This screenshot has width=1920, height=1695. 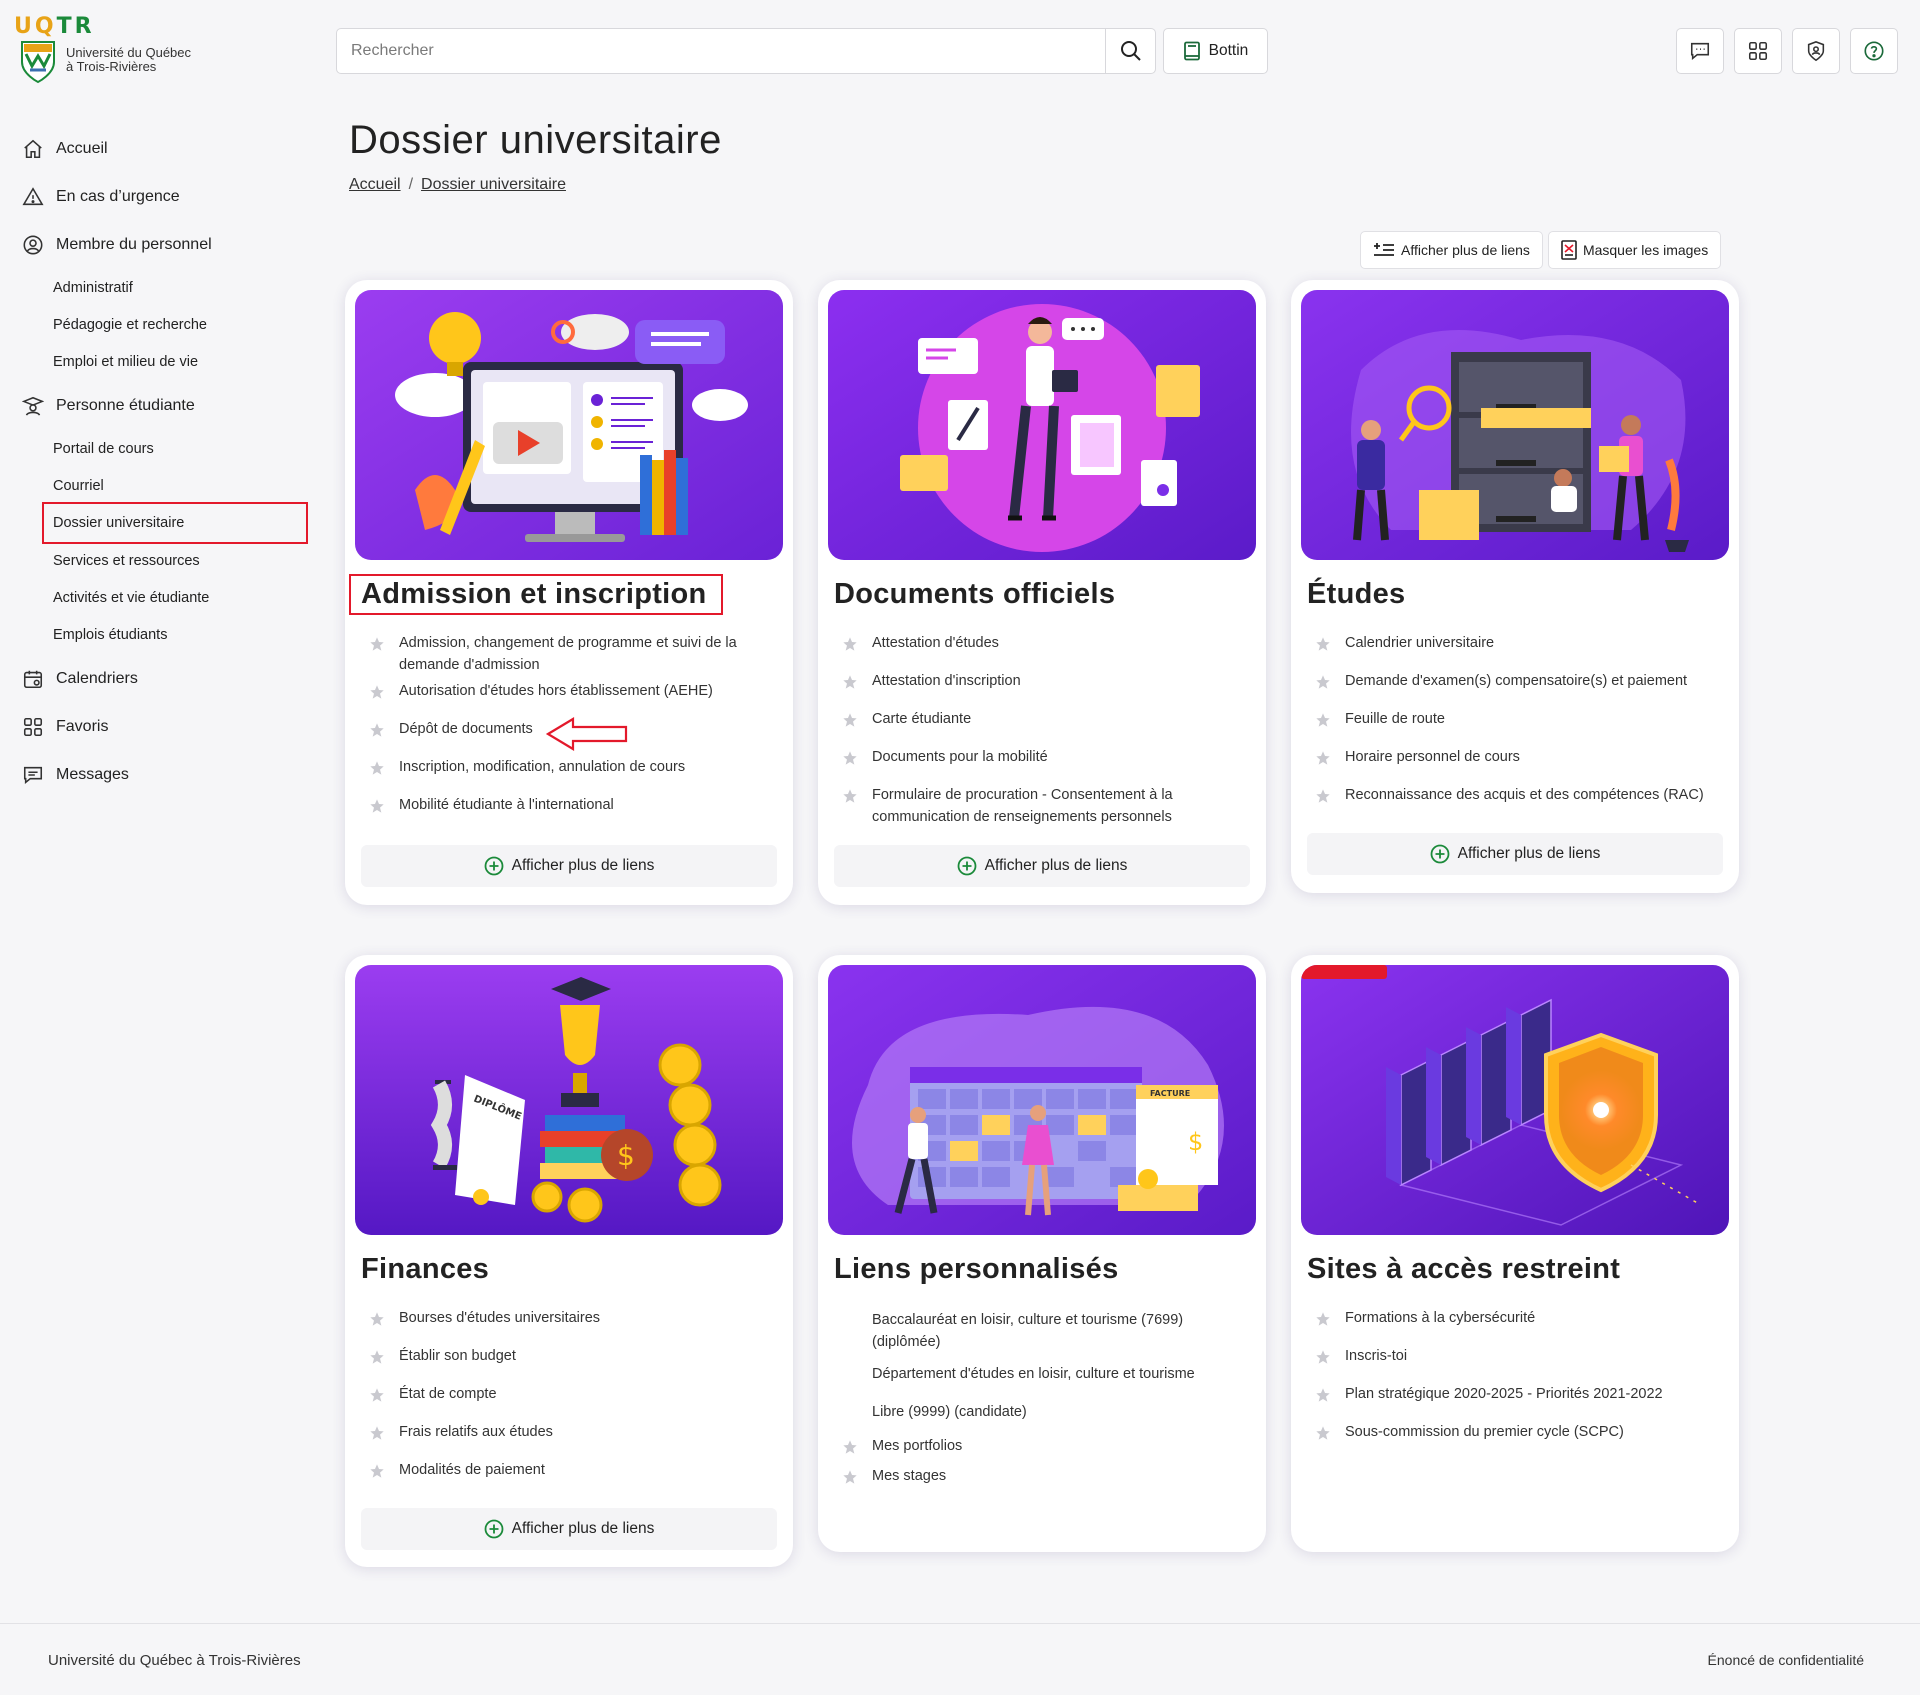 I want to click on card-link: Calendrier universitaire, so click(x=1517, y=643).